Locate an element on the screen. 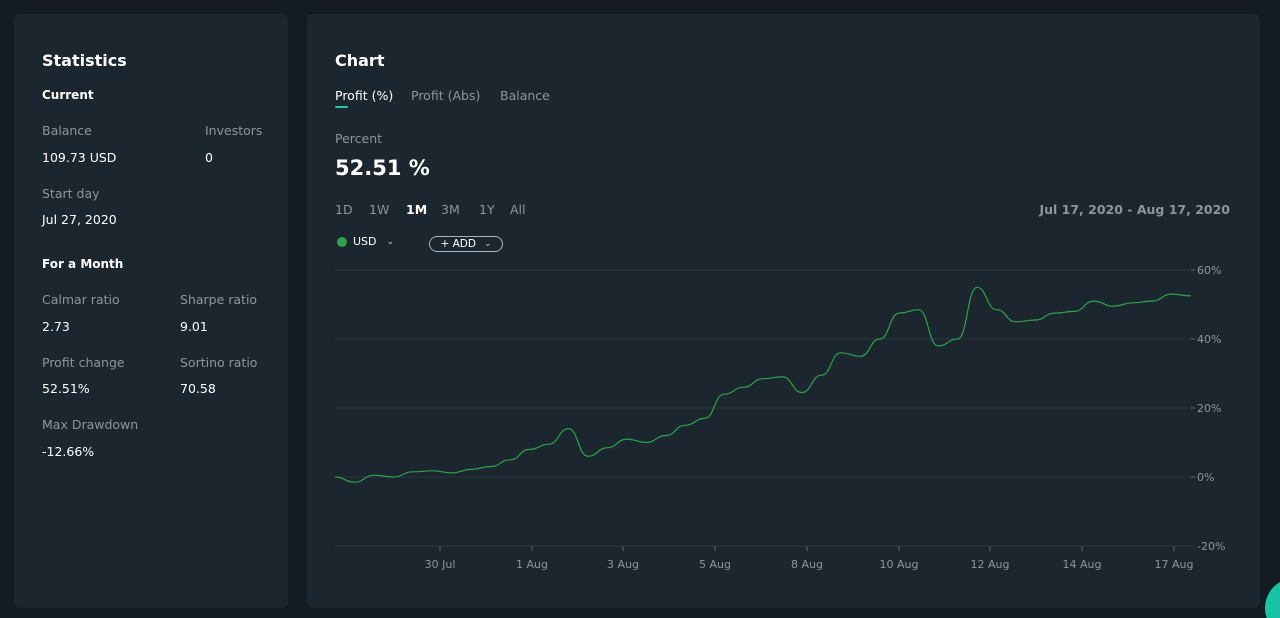 The image size is (1280, 618). investors-label: Investors is located at coordinates (234, 130).